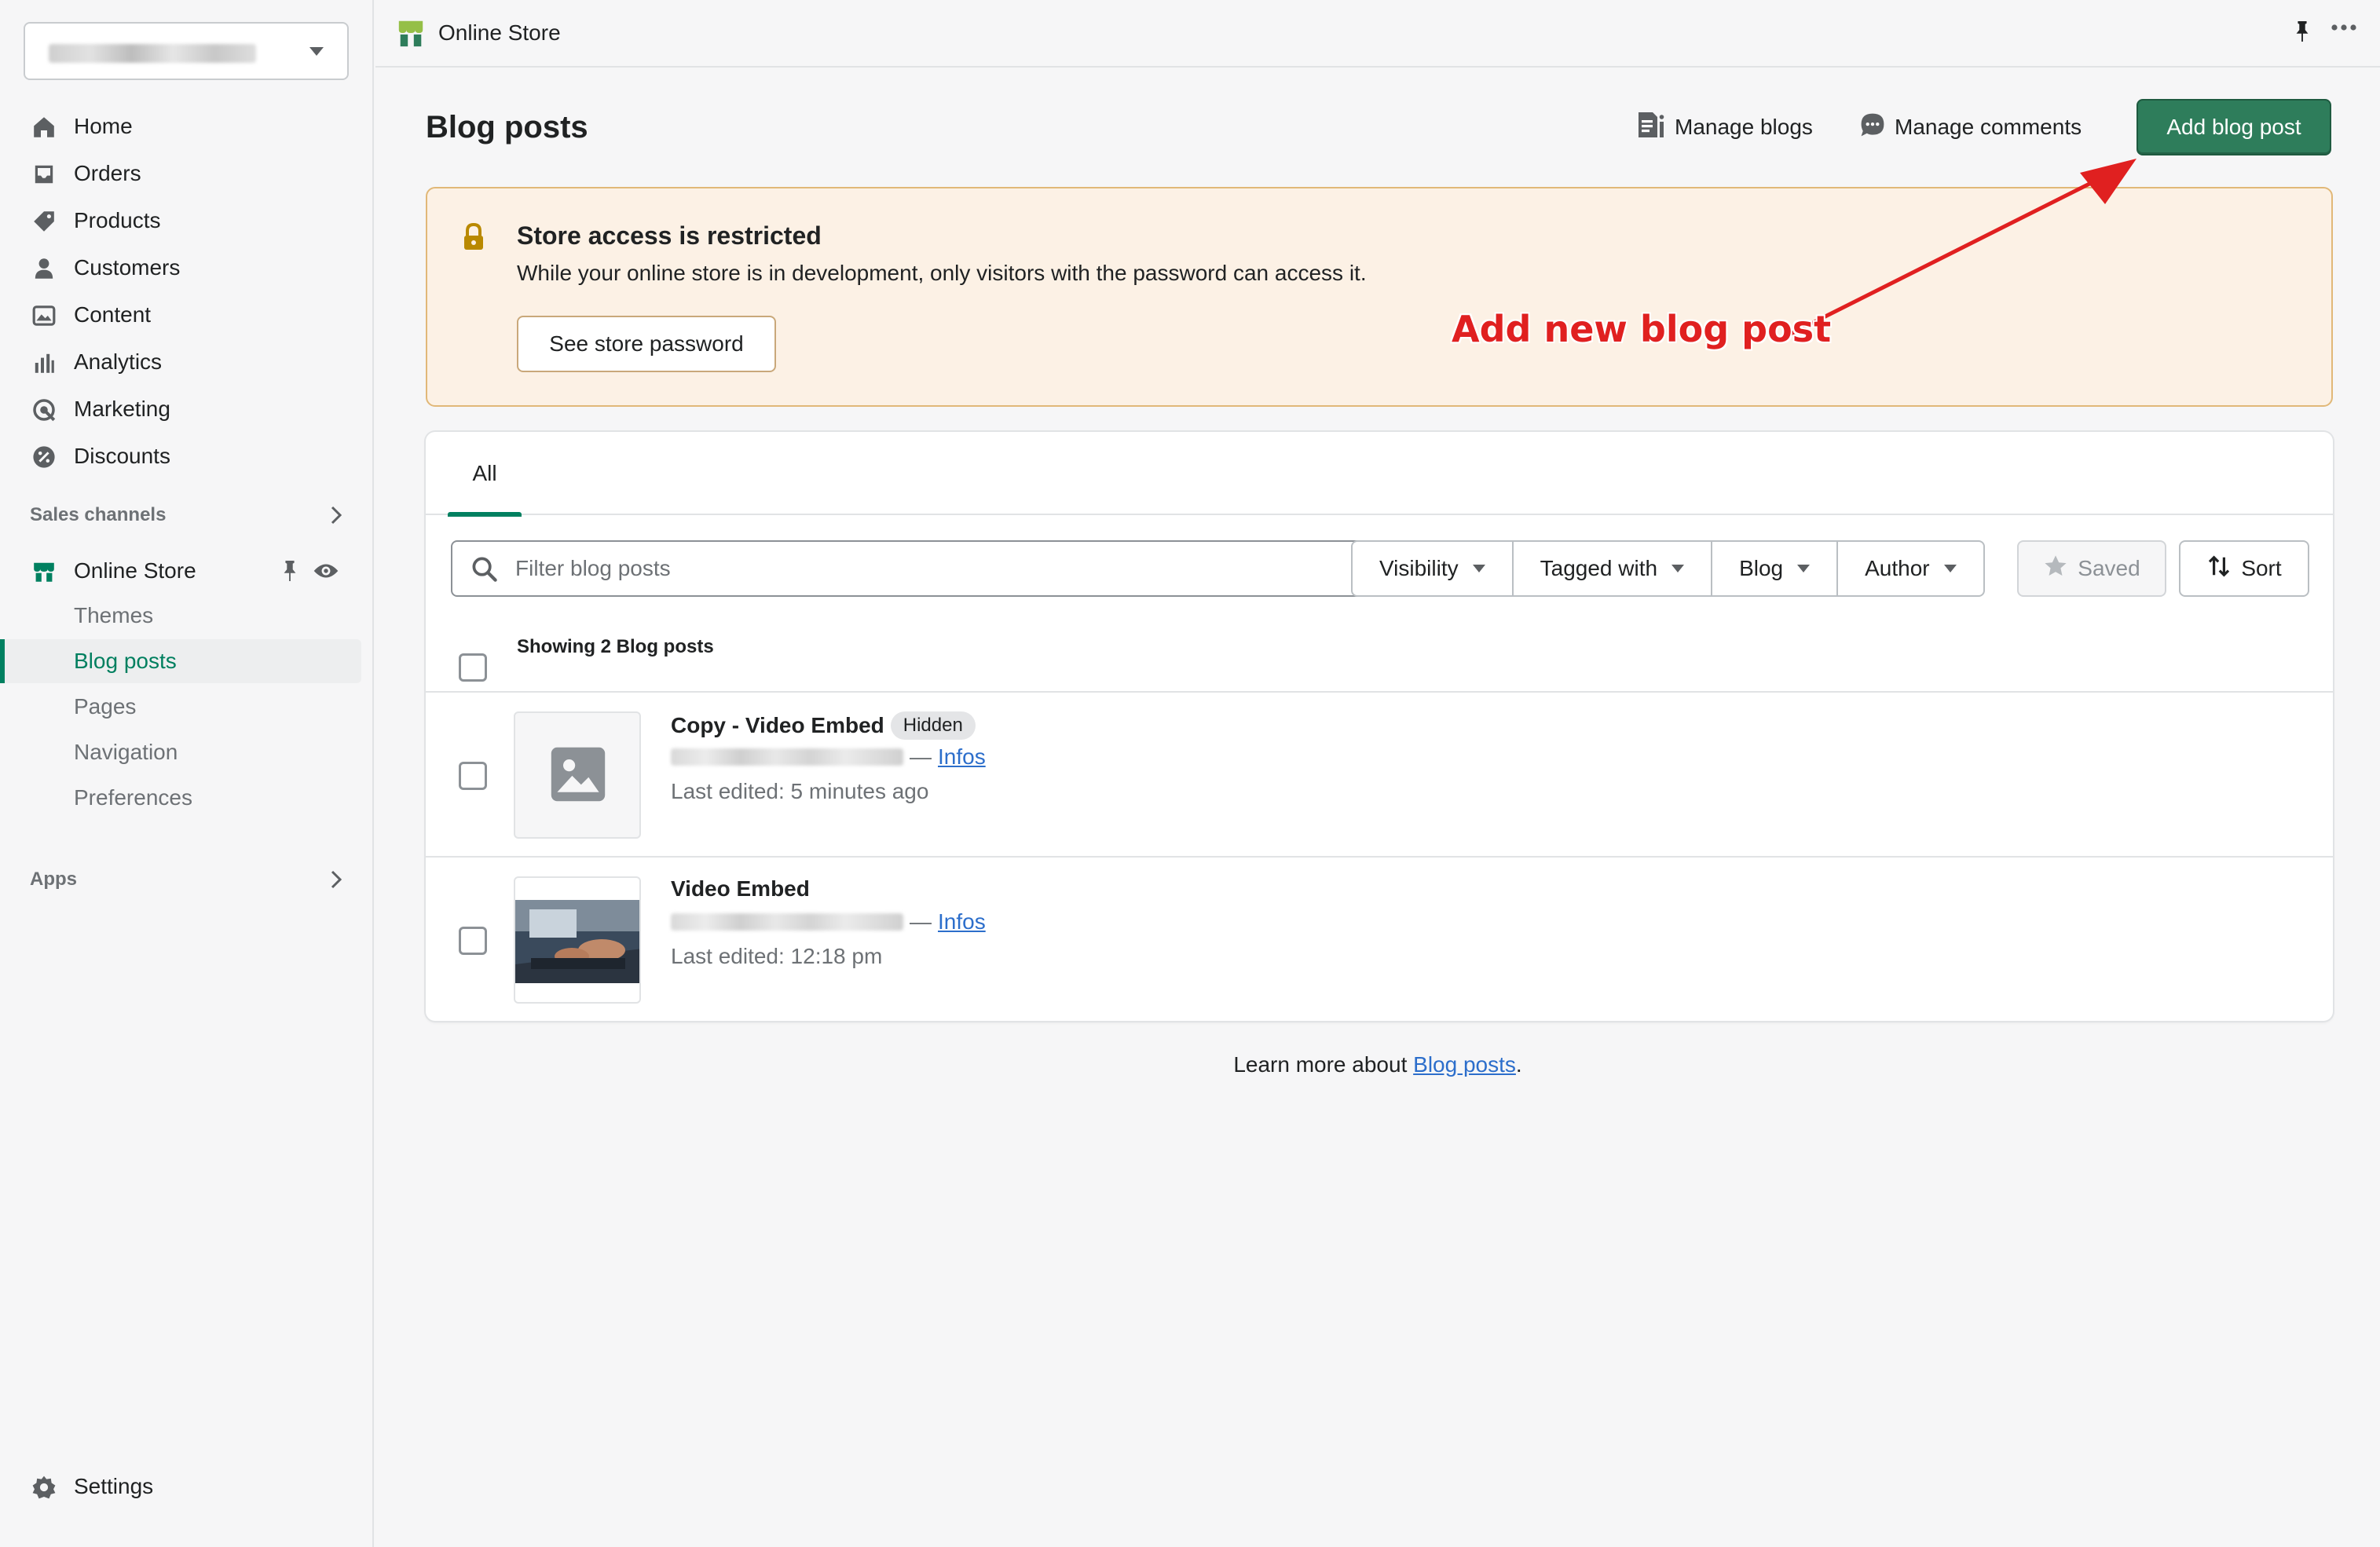 The width and height of the screenshot is (2380, 1547). I want to click on sidebar-item-analytics: Analytics, so click(180, 362).